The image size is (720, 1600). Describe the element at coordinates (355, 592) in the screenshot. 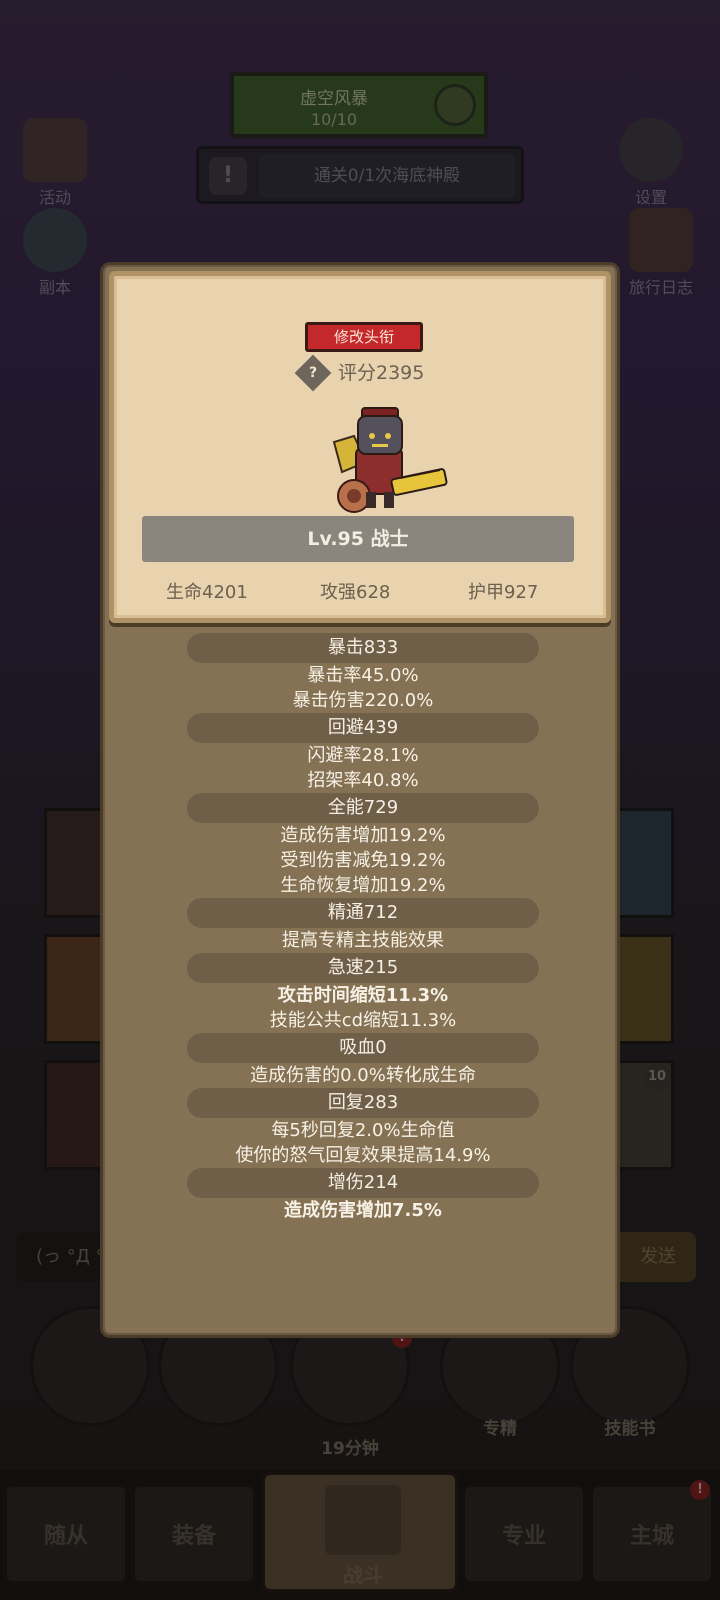

I see `base-stat-attack-power: 攻强628` at that location.